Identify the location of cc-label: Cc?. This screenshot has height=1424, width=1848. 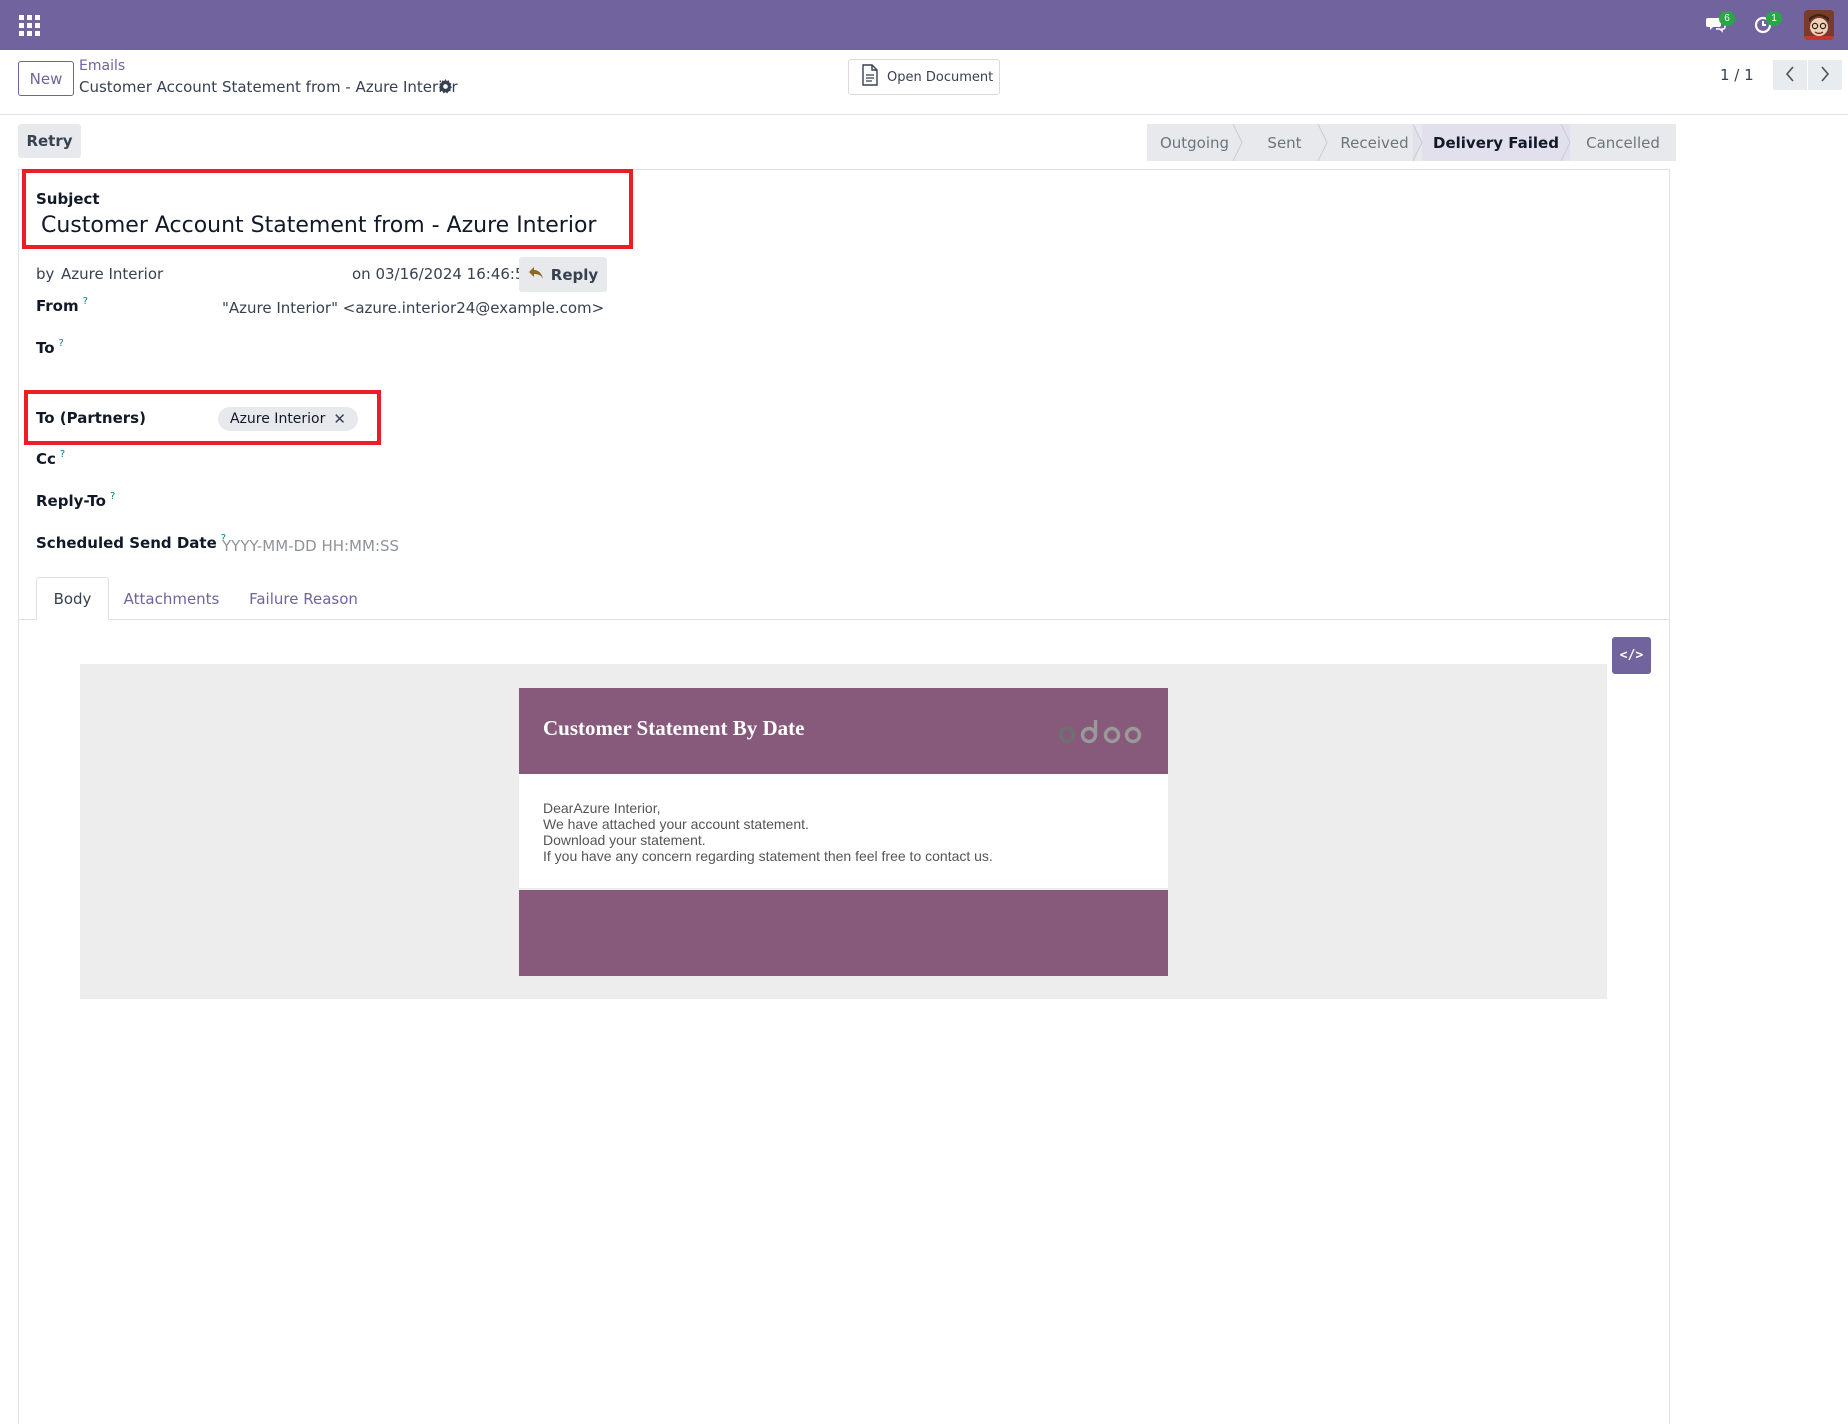
(50, 458).